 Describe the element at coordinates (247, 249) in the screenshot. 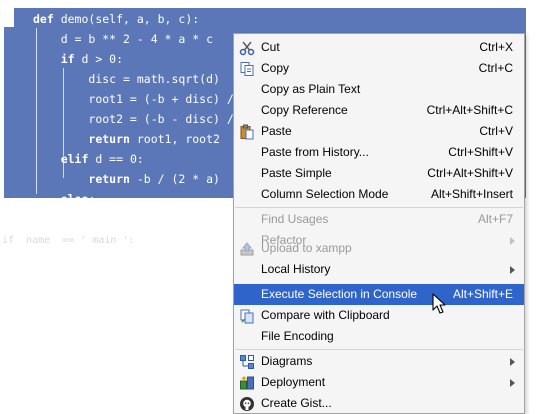

I see `upload-icon` at that location.